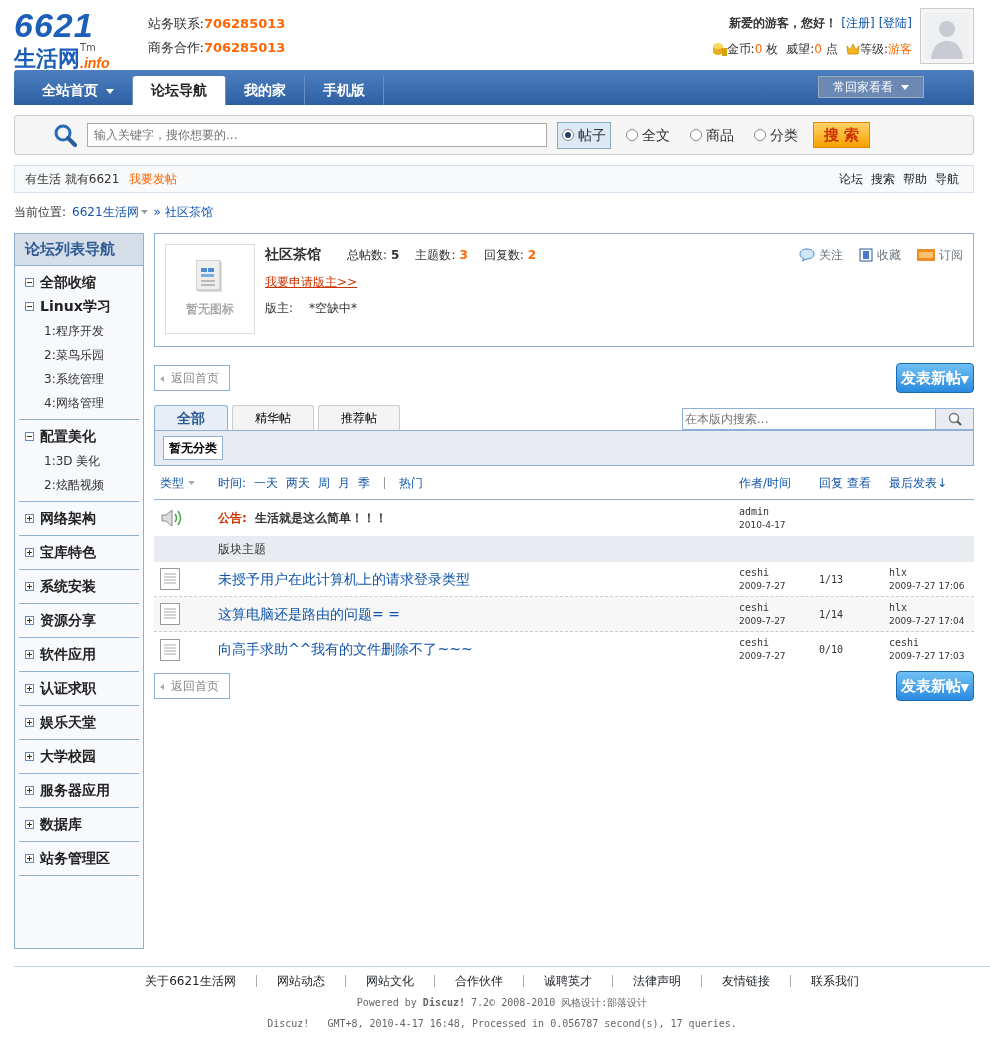 This screenshot has width=990, height=1049. What do you see at coordinates (79, 484) in the screenshot?
I see `sidebar-item: 2:炫酷视频` at bounding box center [79, 484].